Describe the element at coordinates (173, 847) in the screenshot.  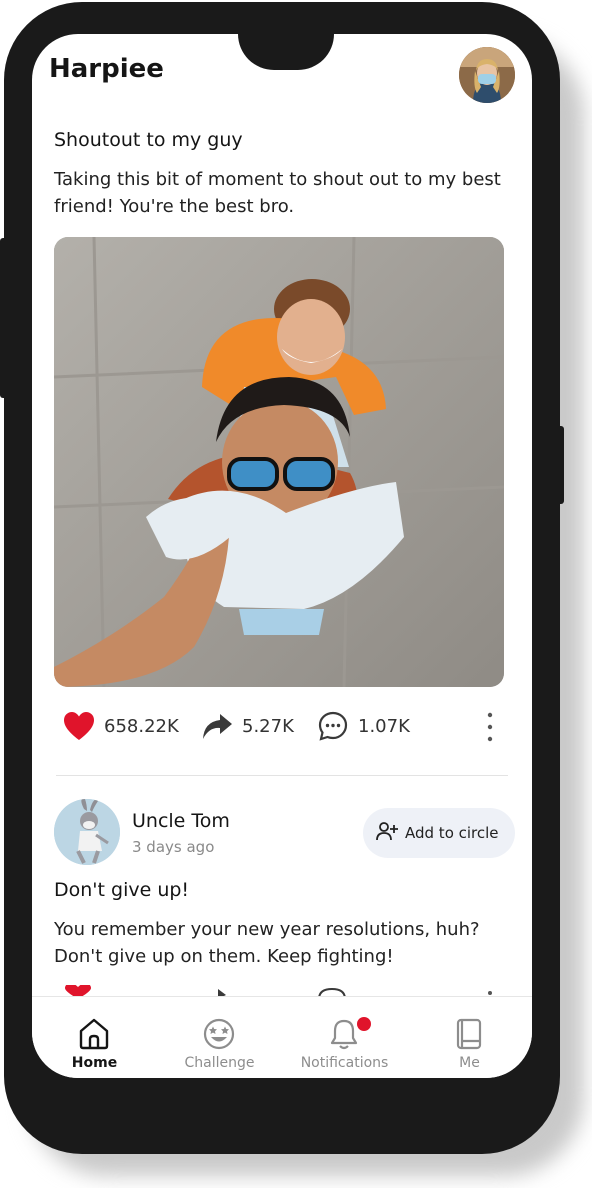
I see `post-timestamp: 3 days ago` at that location.